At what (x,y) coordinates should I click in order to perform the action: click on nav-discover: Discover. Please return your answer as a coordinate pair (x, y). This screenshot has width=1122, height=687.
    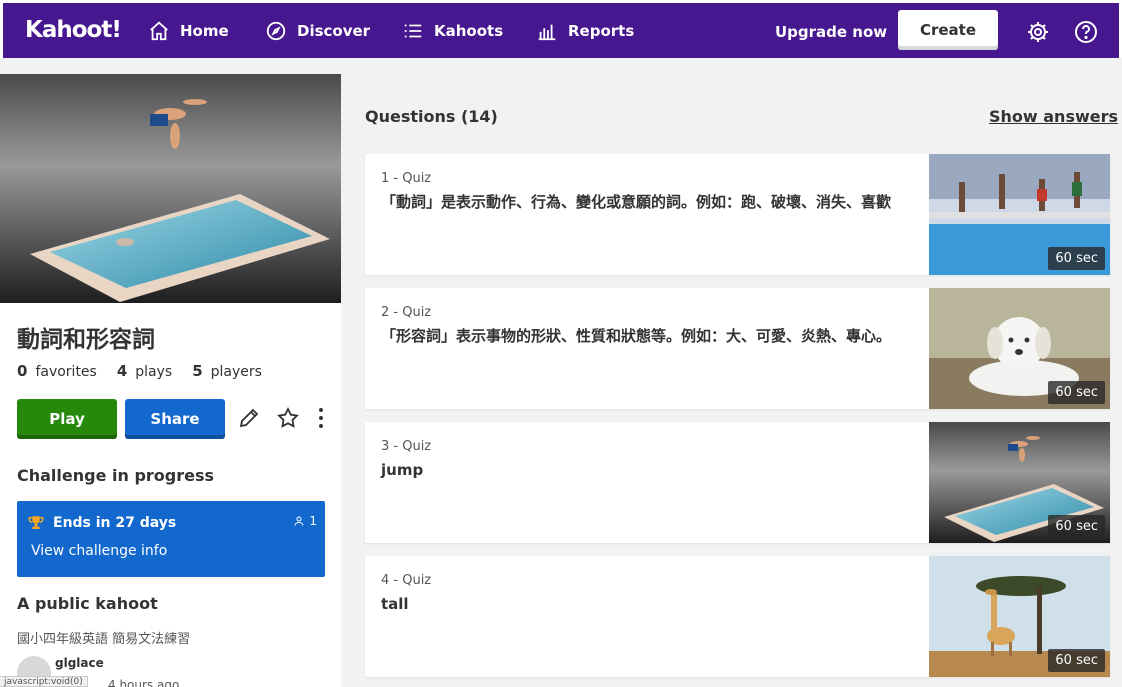
    Looking at the image, I should click on (317, 31).